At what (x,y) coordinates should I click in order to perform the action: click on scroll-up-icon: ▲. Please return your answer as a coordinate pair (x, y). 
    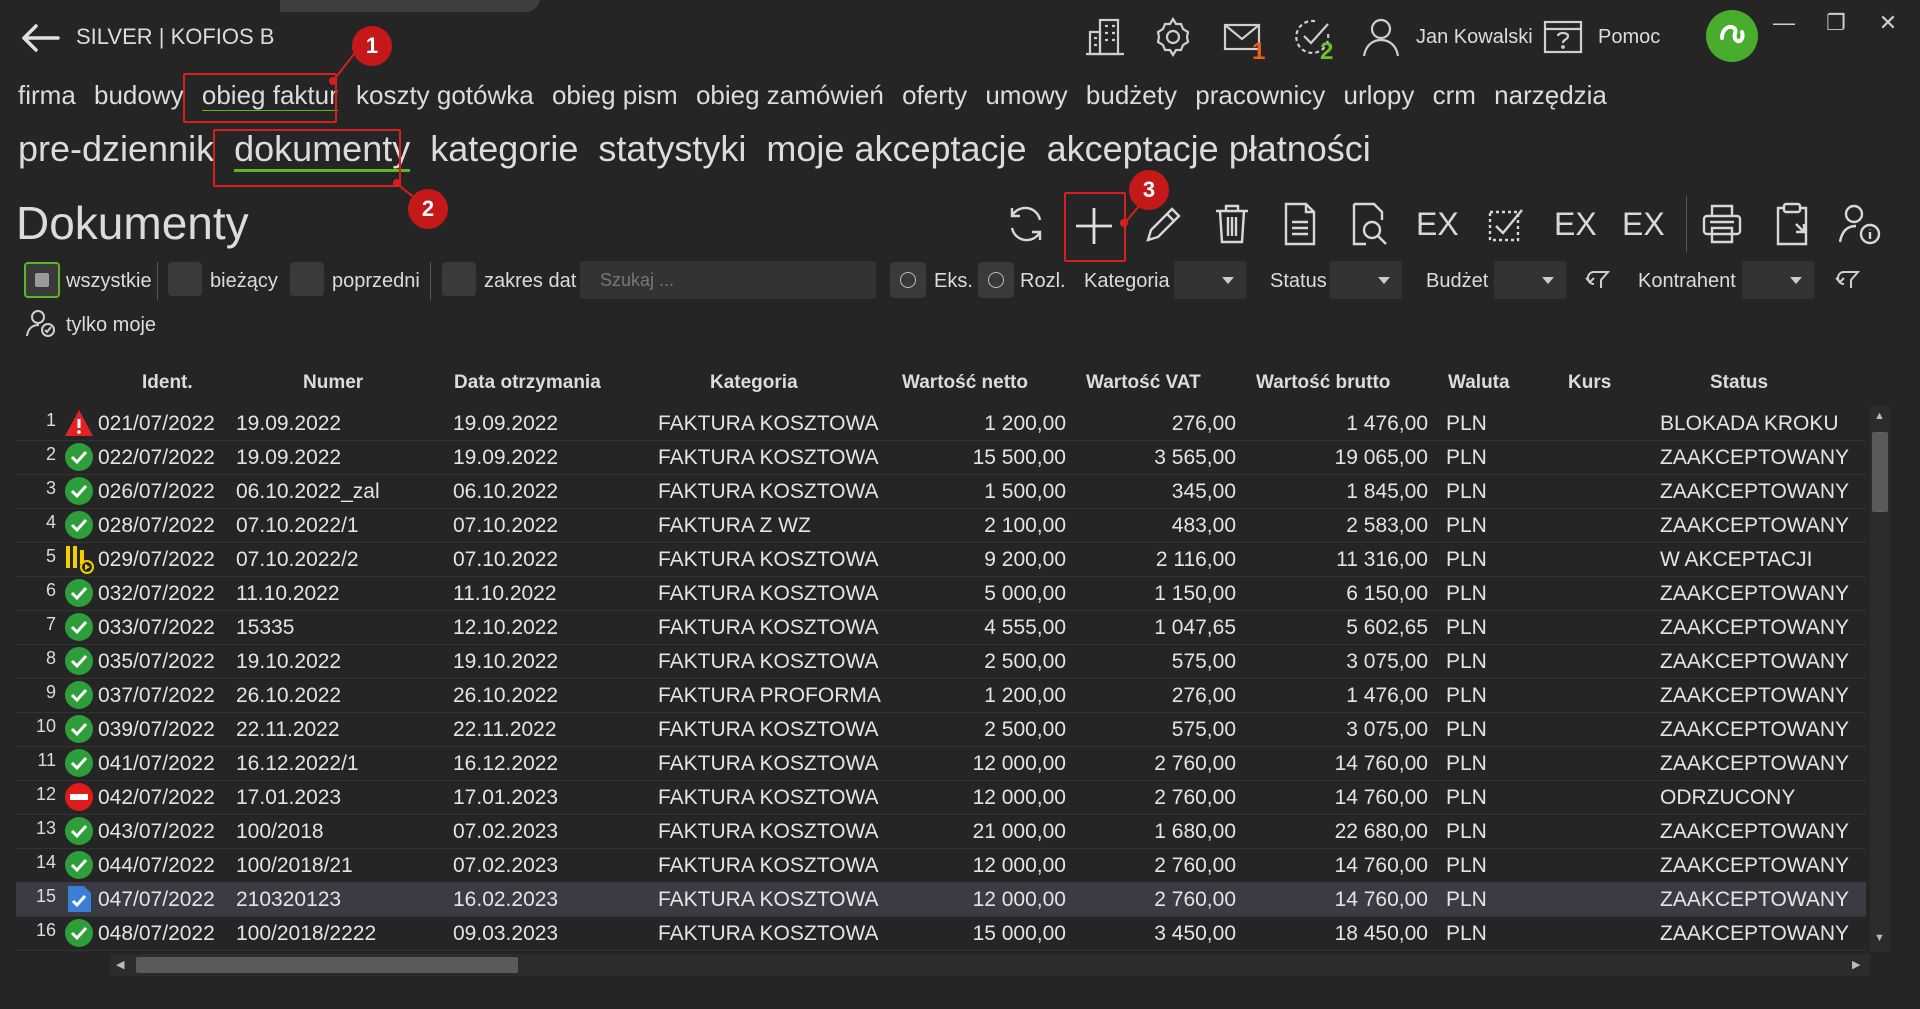
    Looking at the image, I should click on (1879, 416).